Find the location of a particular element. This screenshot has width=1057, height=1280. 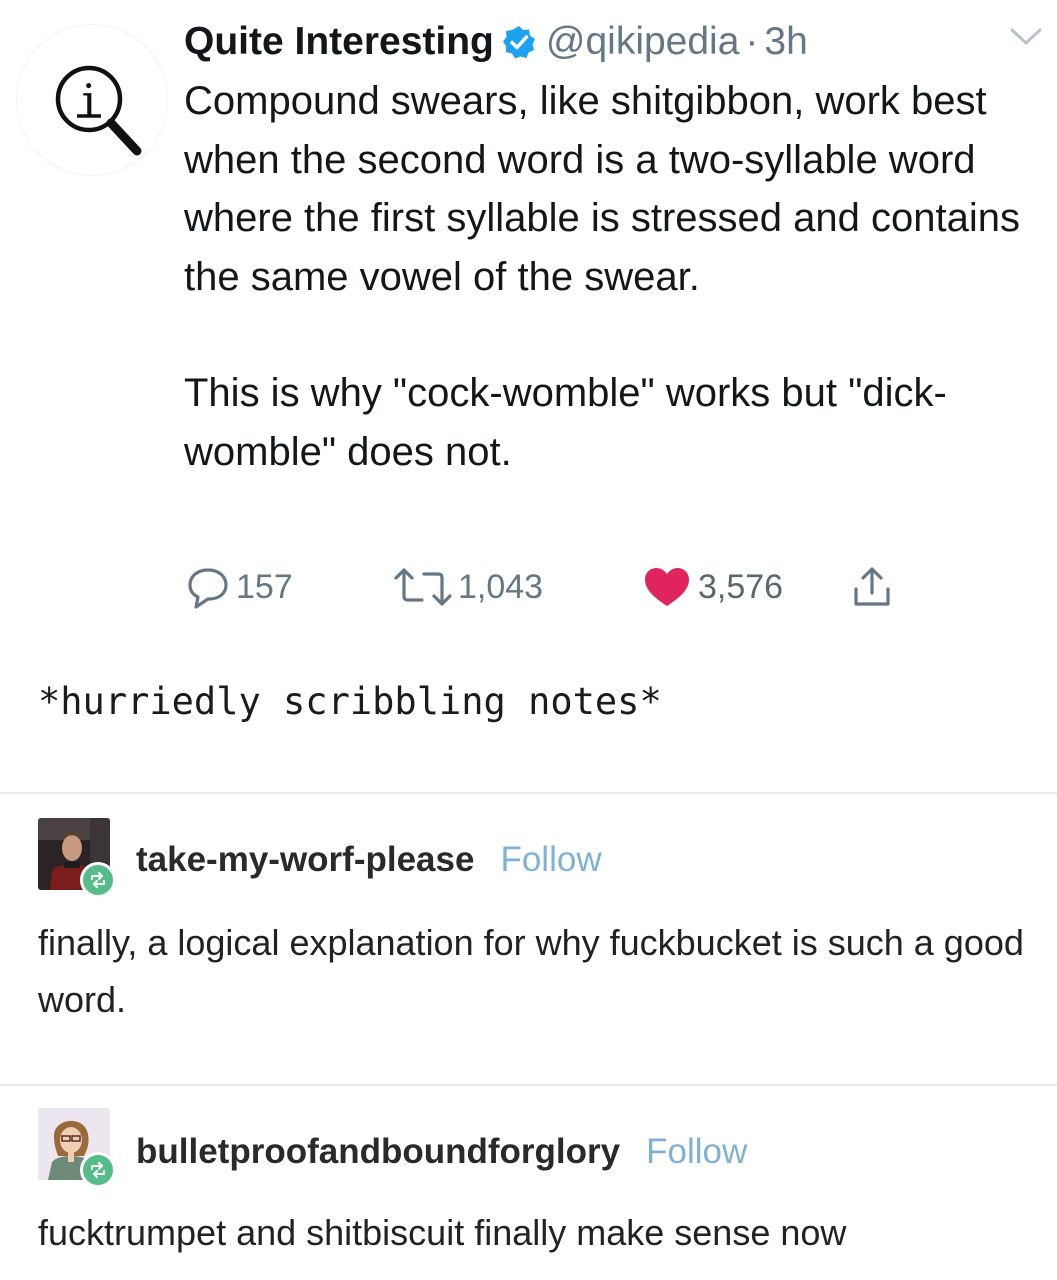

heart-icon is located at coordinates (667, 587).